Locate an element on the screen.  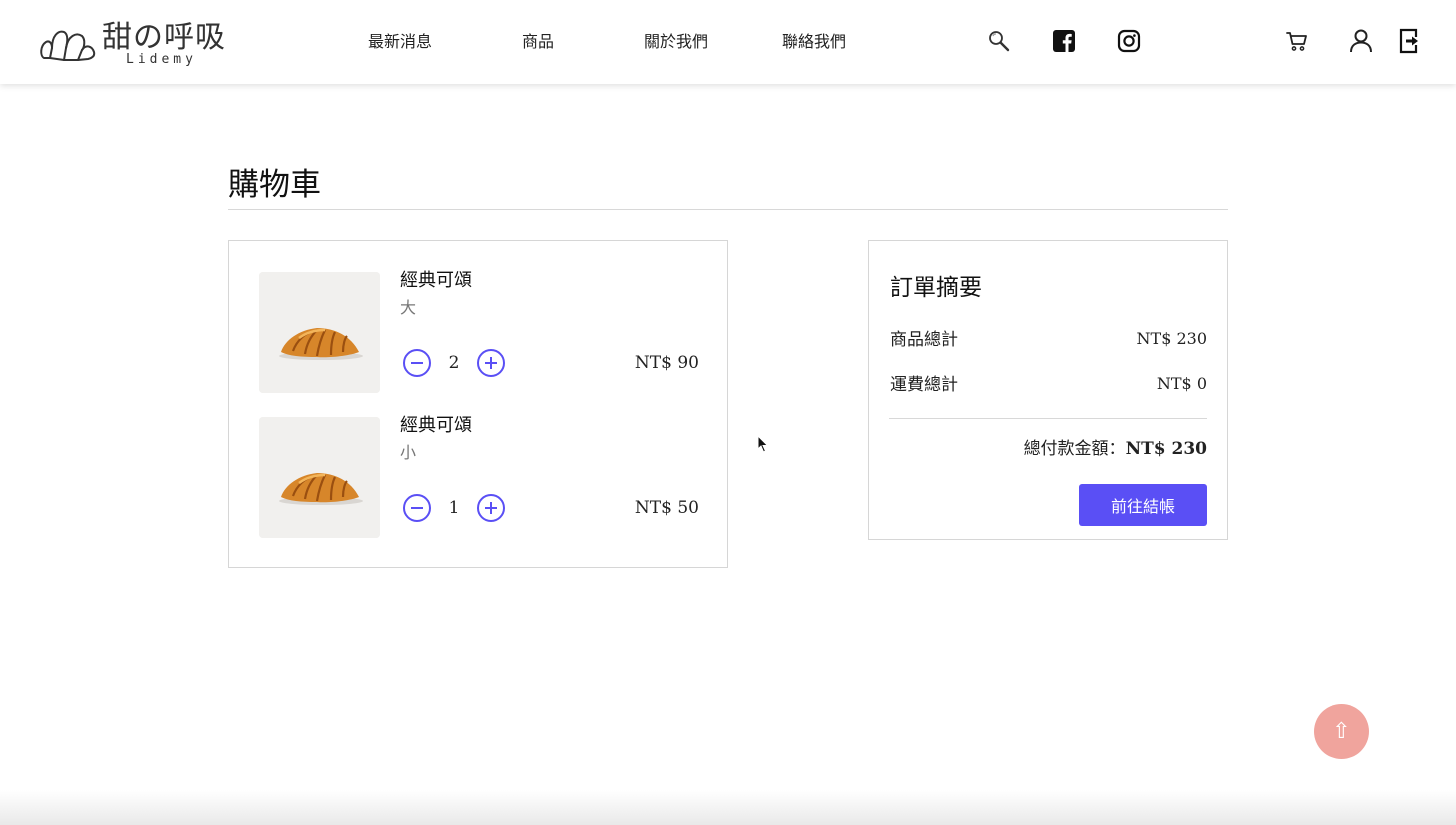
summary-title: 訂單摘要 is located at coordinates (936, 288).